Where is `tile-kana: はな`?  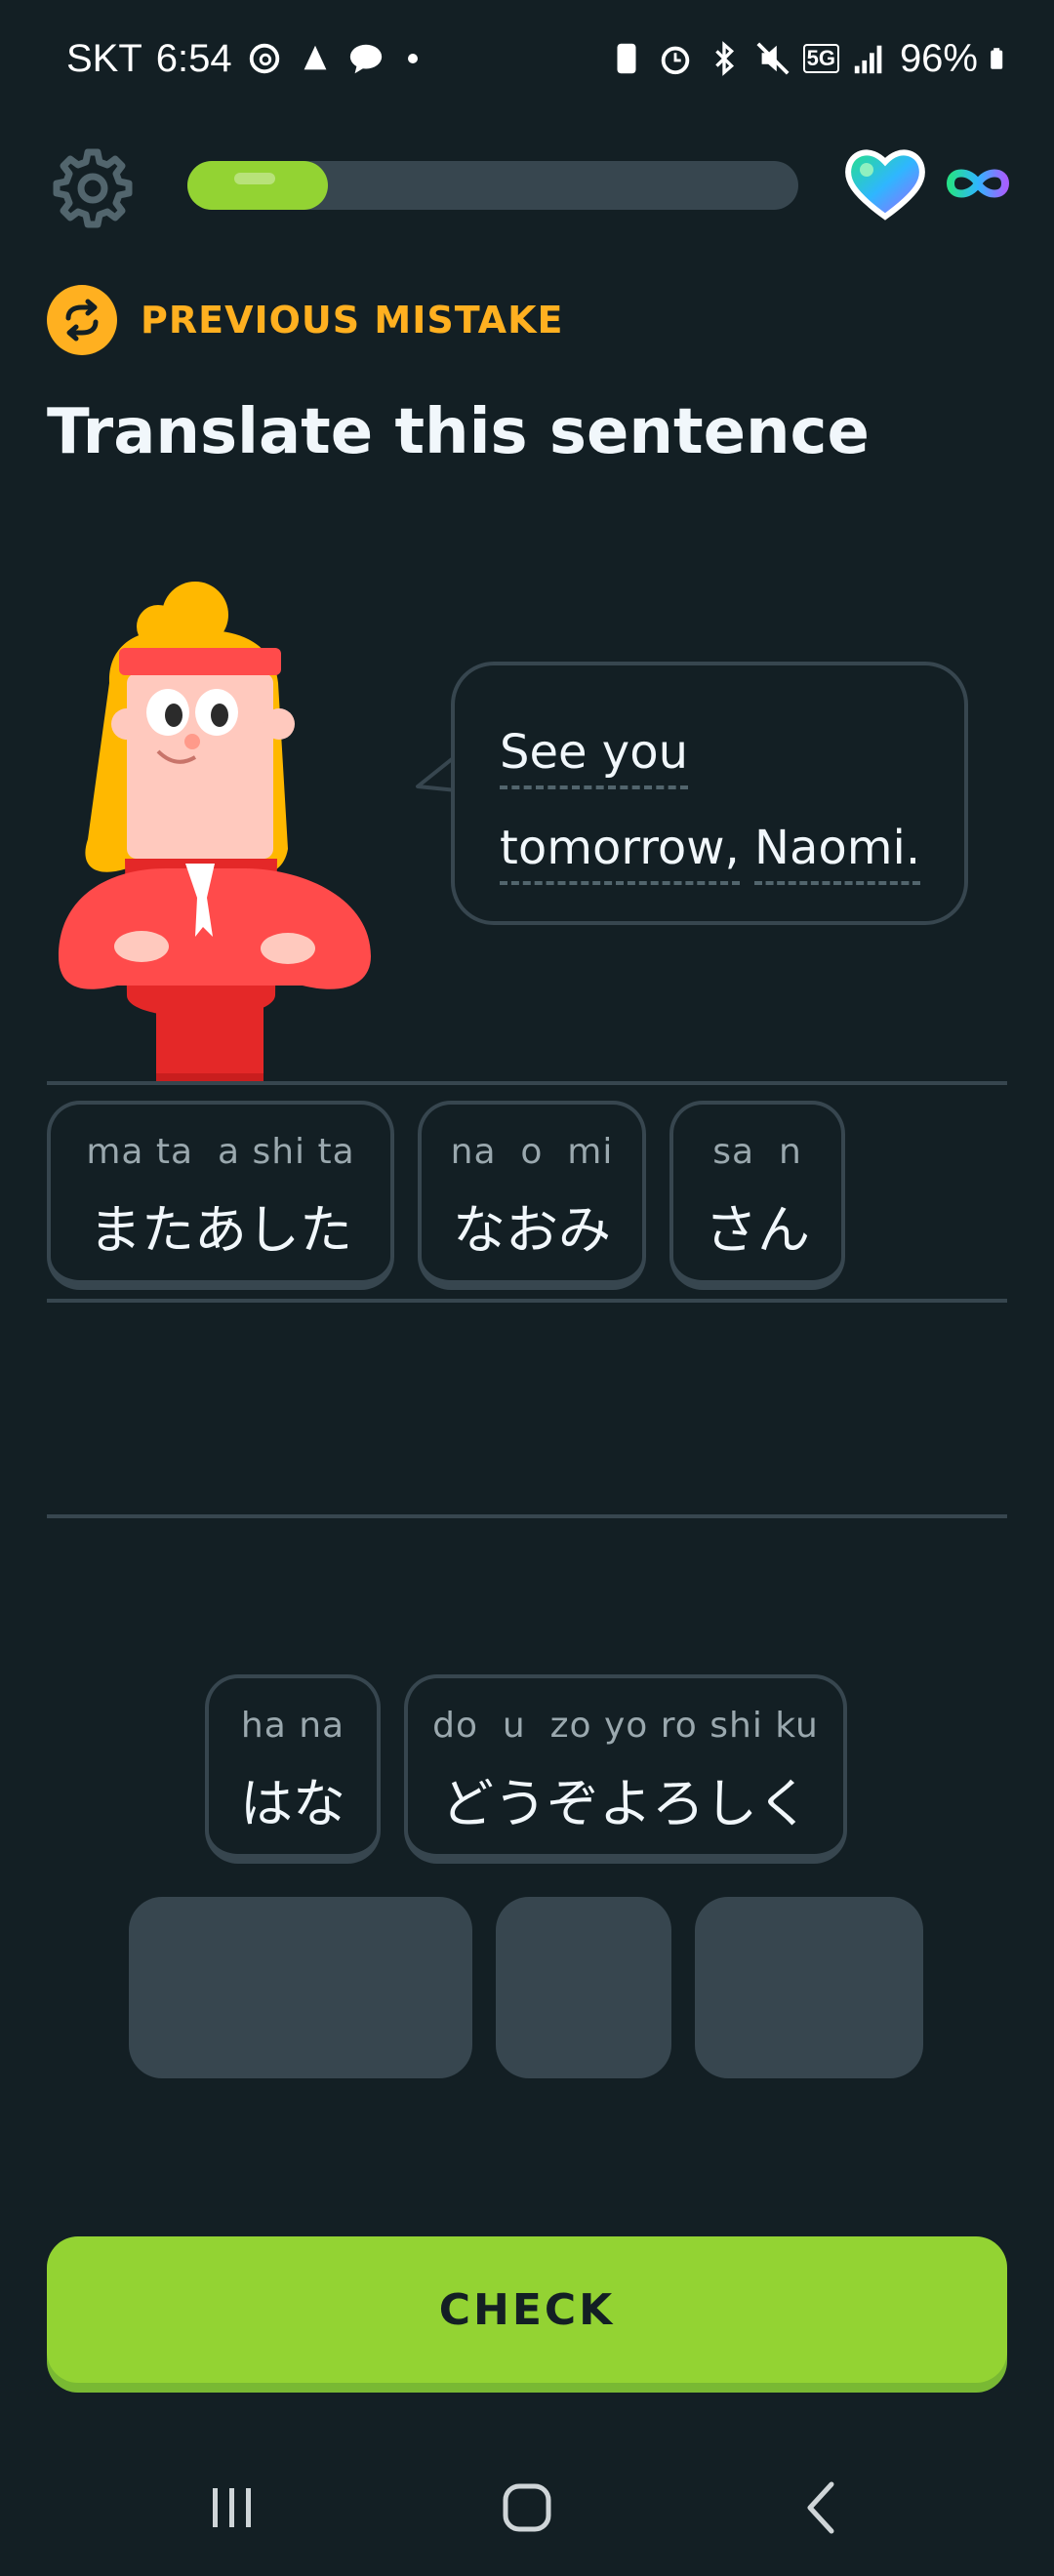 tile-kana: はな is located at coordinates (292, 1803).